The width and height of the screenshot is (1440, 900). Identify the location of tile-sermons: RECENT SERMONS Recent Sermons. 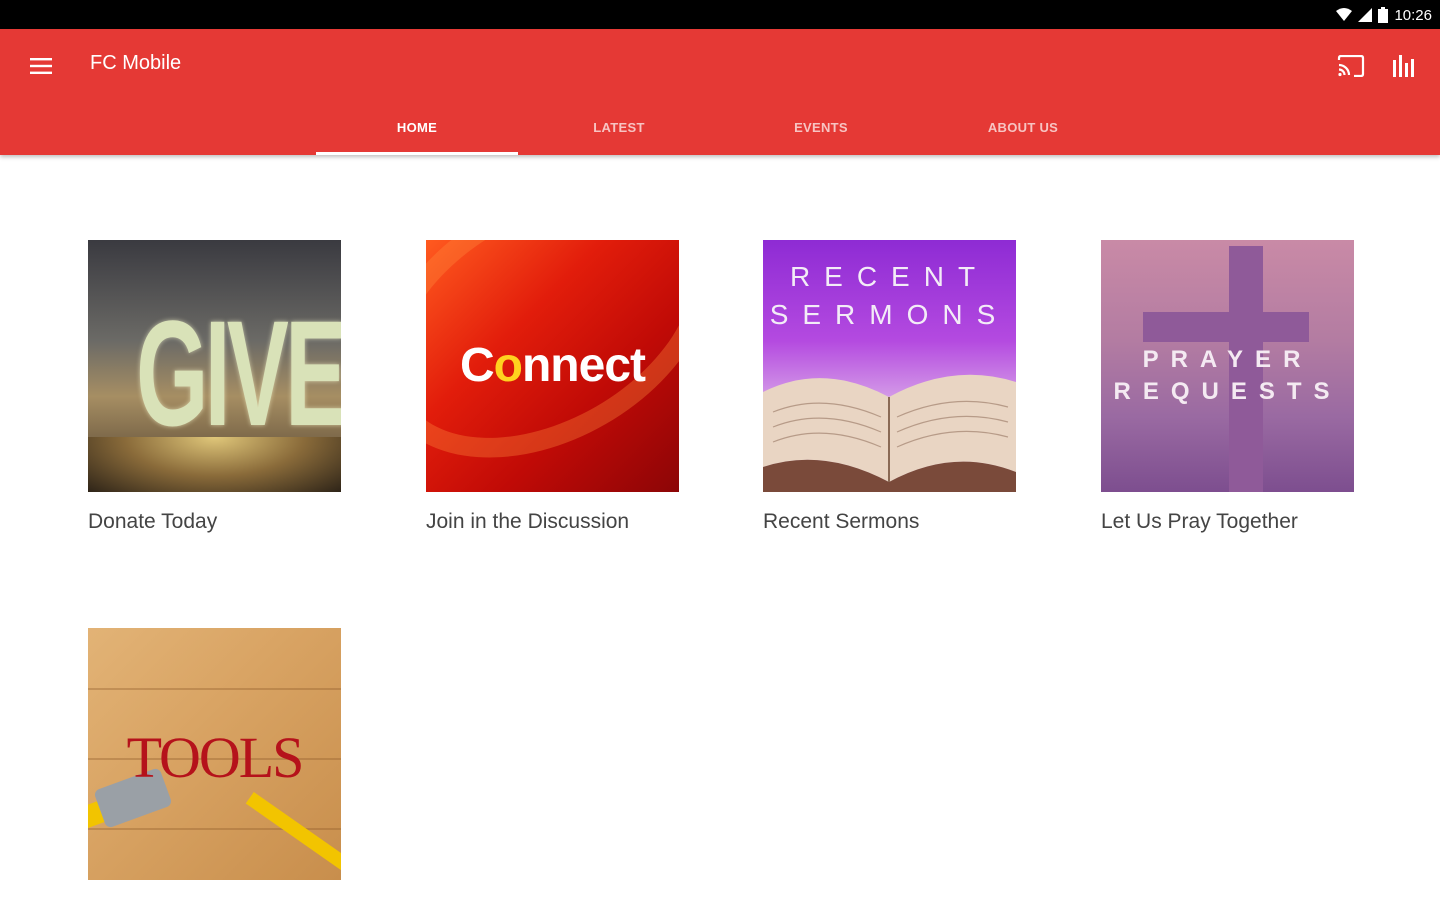
(889, 387).